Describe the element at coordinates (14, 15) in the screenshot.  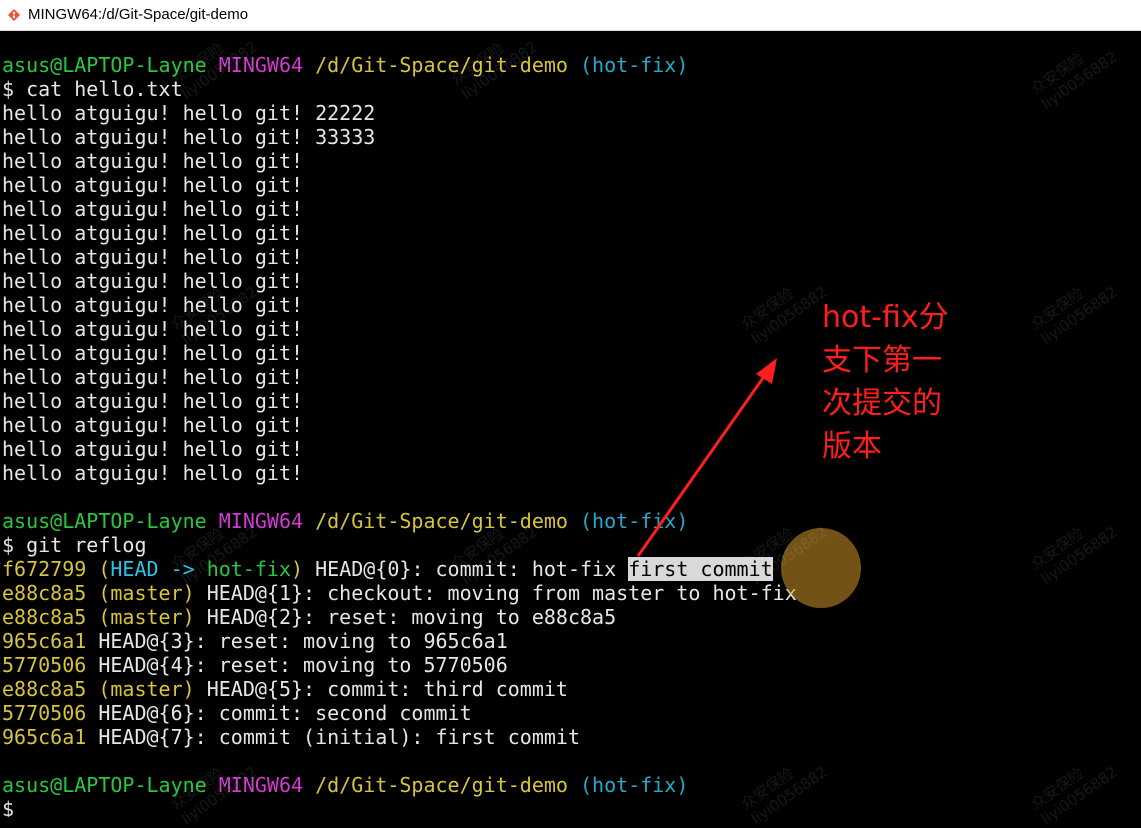
I see `git-icon` at that location.